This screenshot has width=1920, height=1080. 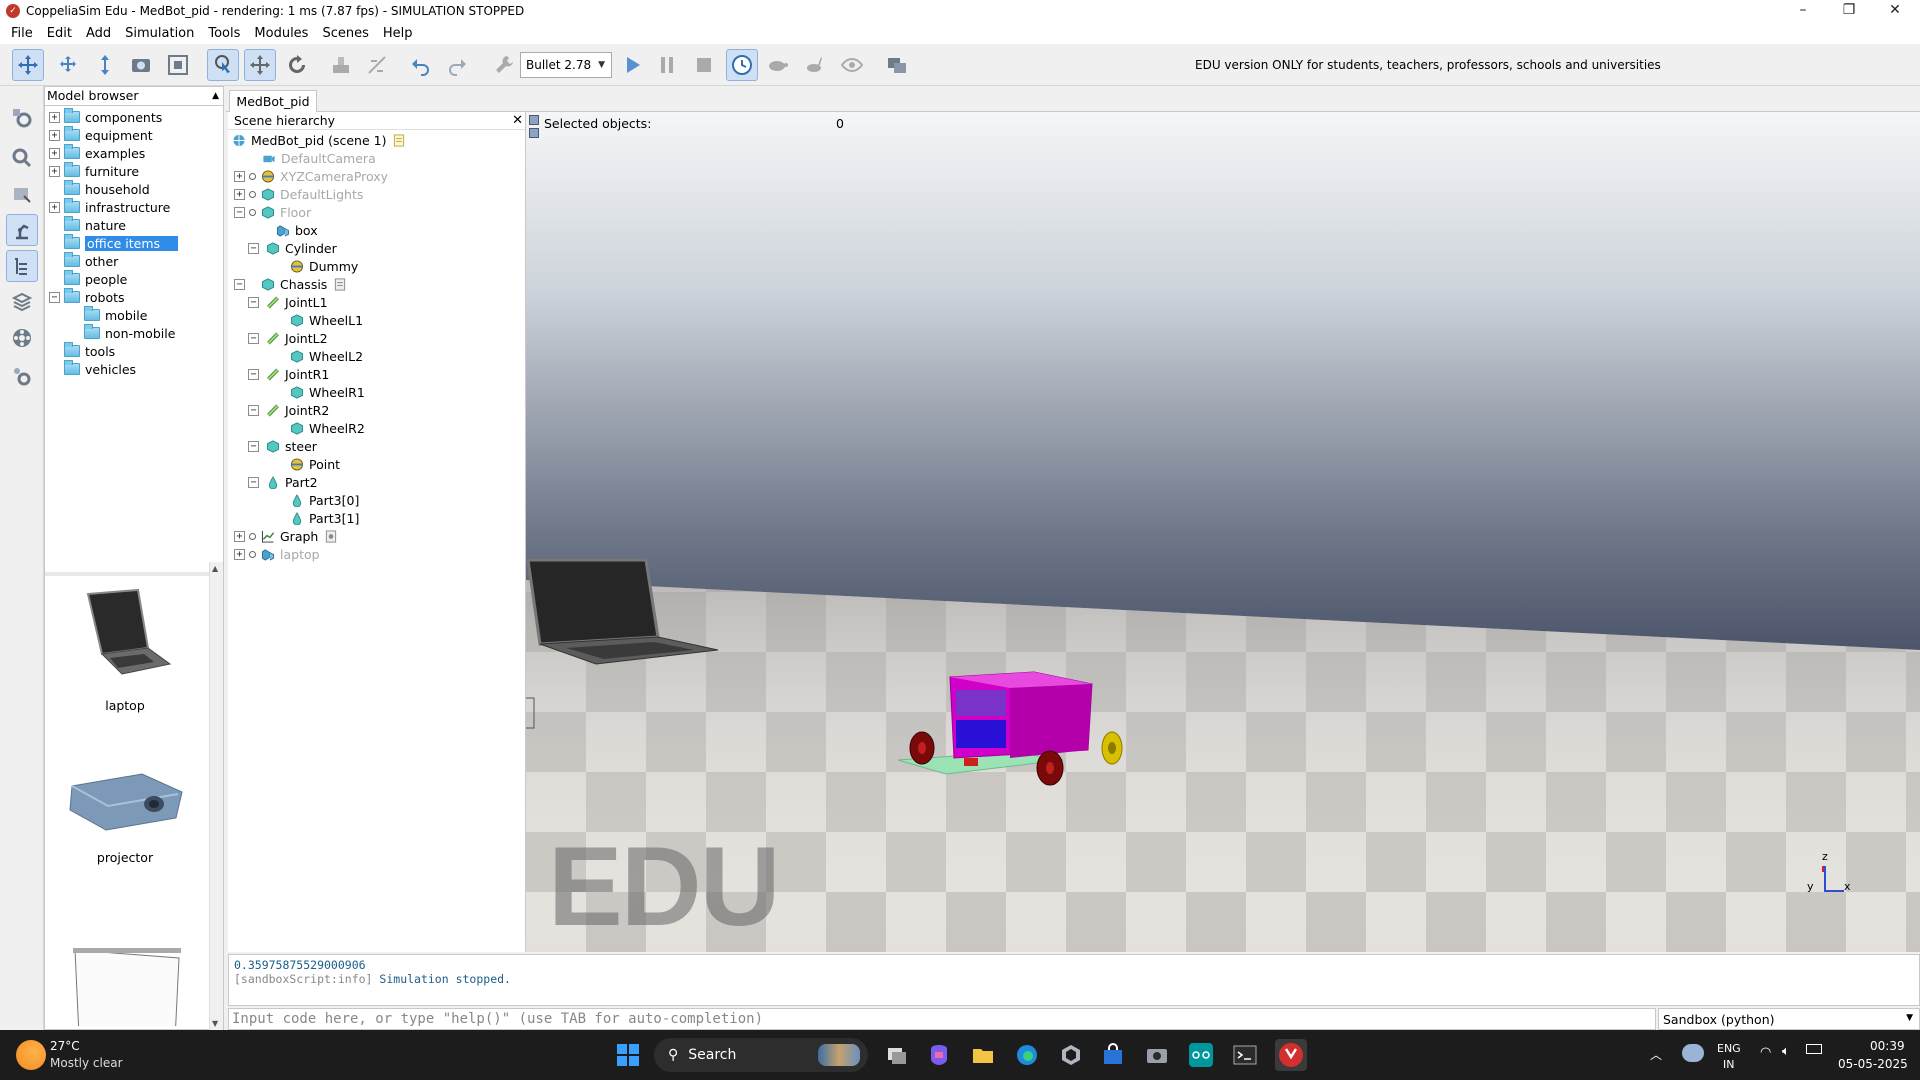 What do you see at coordinates (1873, 1064) in the screenshot?
I see `clock-date: 05-05-2025` at bounding box center [1873, 1064].